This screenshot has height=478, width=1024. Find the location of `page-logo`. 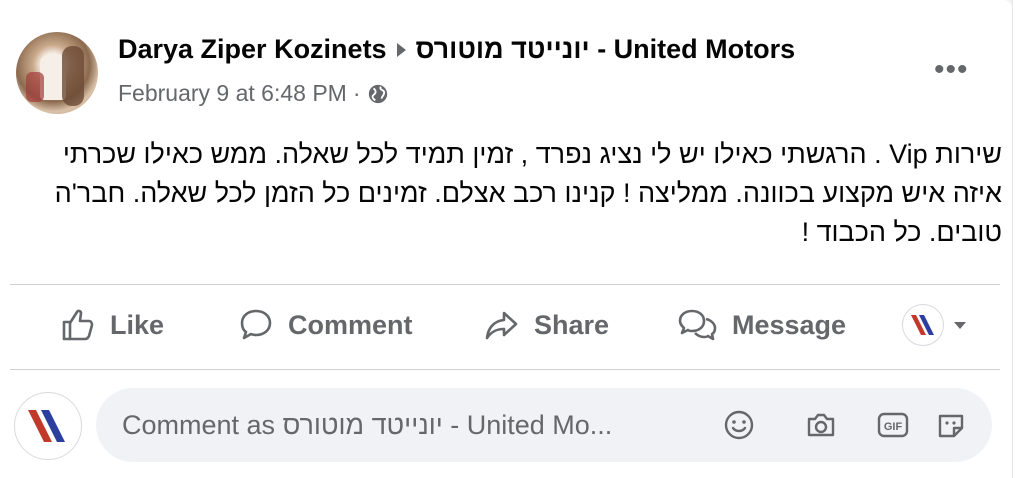

page-logo is located at coordinates (923, 325).